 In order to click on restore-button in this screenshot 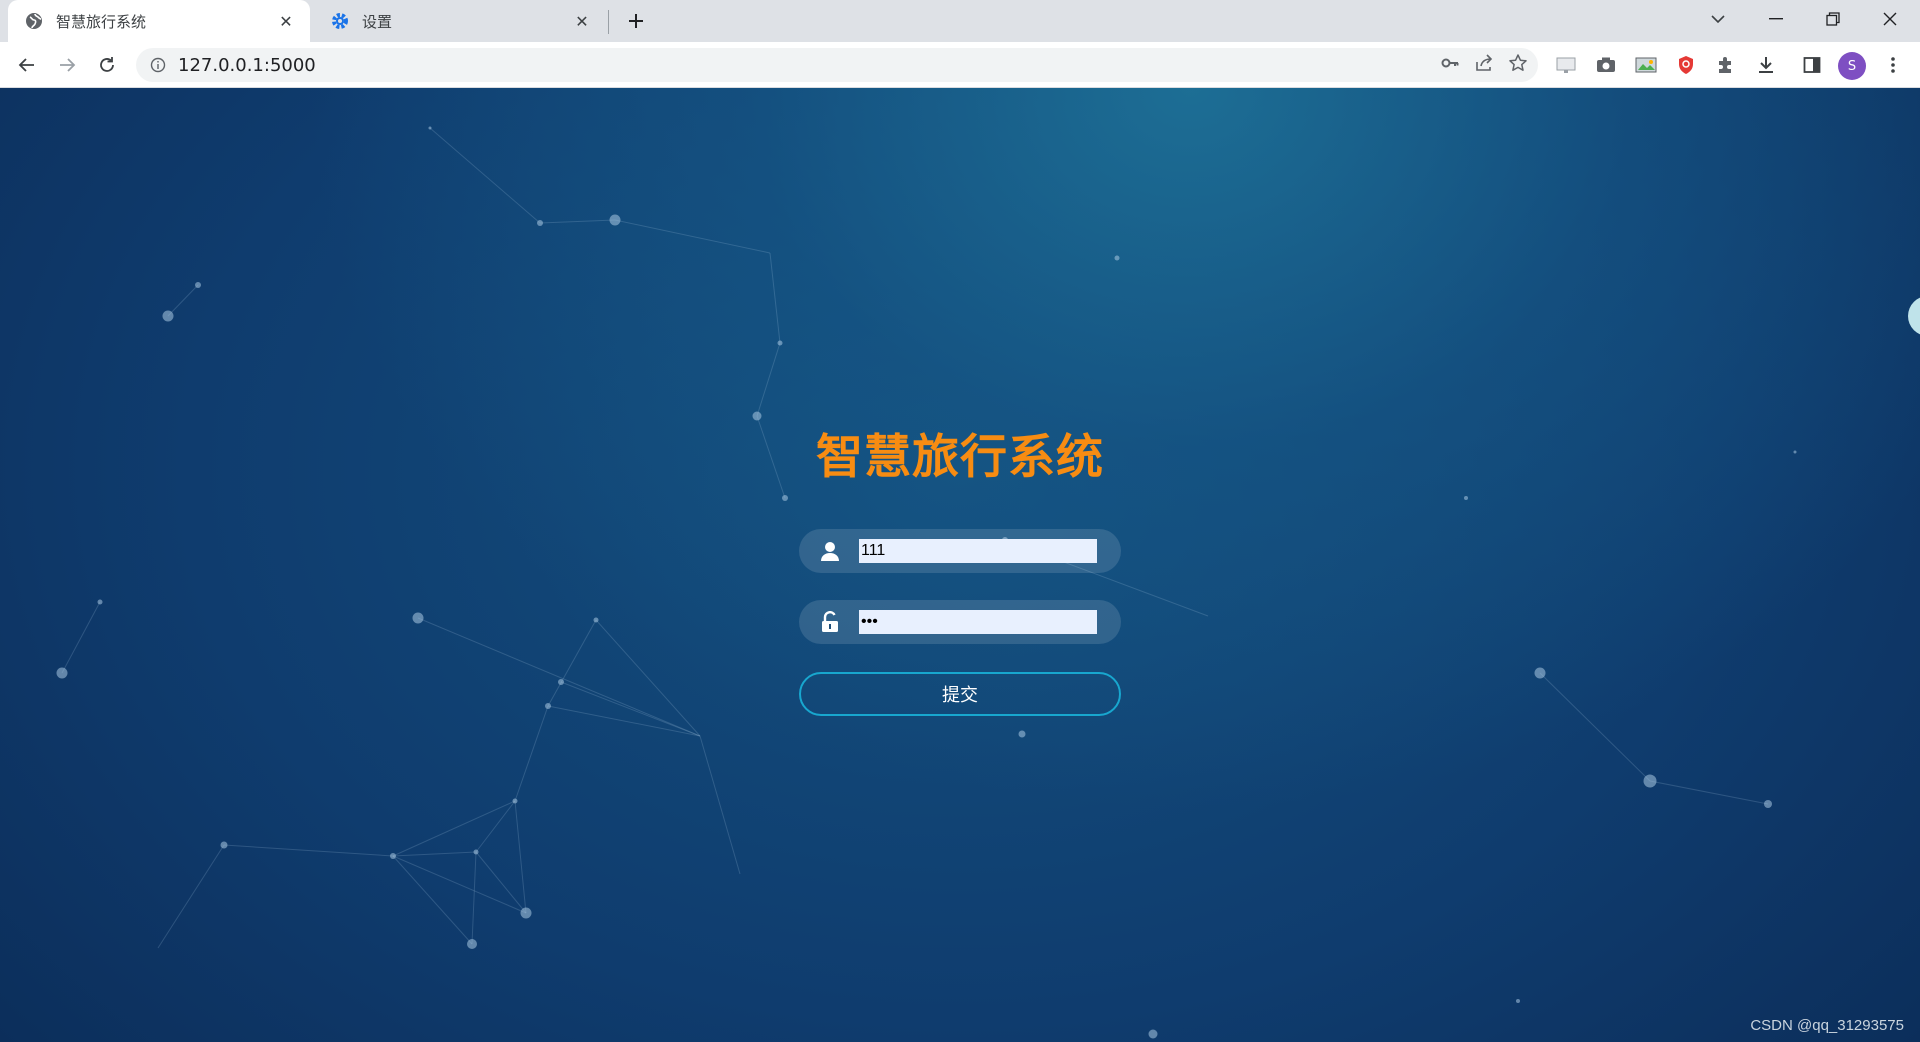, I will do `click(1833, 19)`.